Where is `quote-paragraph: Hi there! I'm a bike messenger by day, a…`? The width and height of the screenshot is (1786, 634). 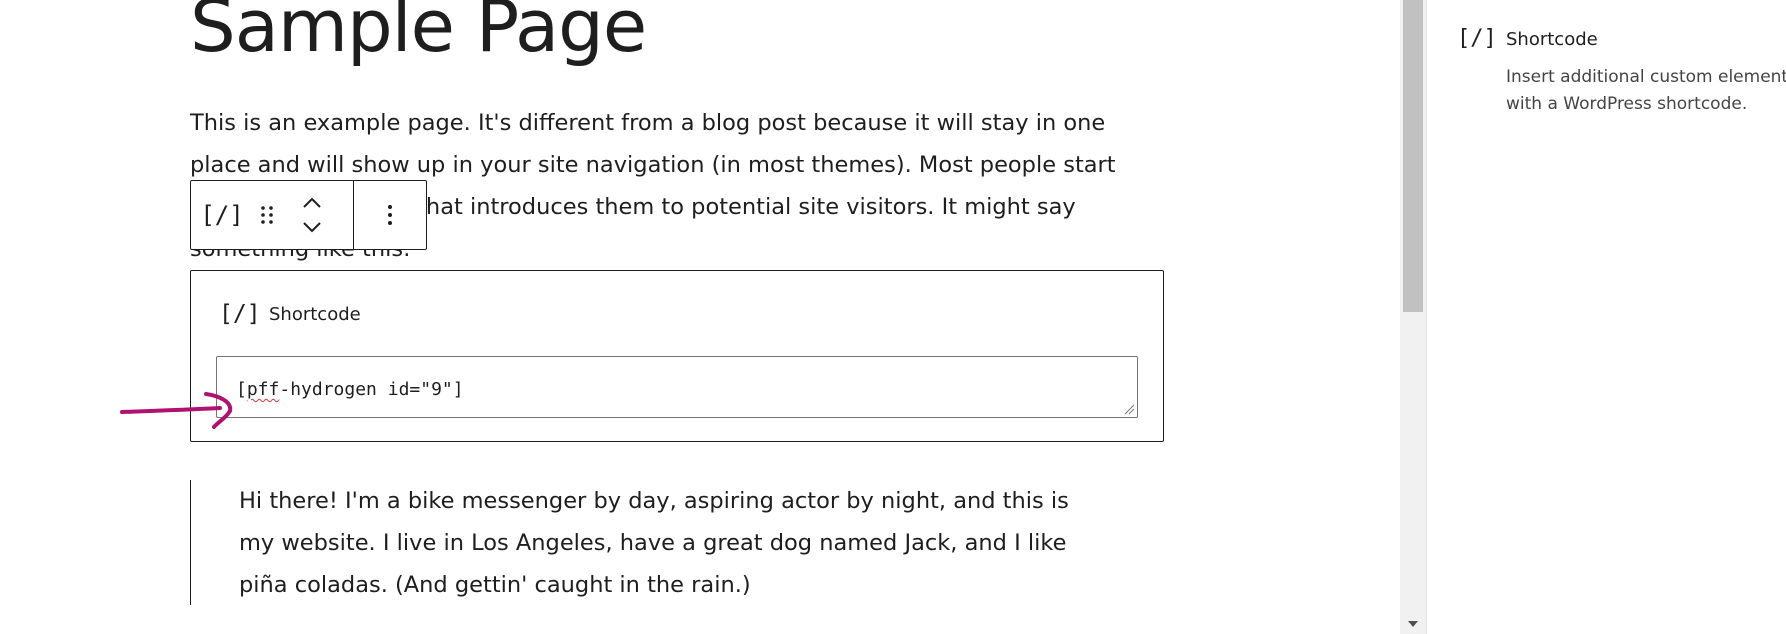
quote-paragraph: Hi there! I'm a bike messenger by day, a… is located at coordinates (679, 543).